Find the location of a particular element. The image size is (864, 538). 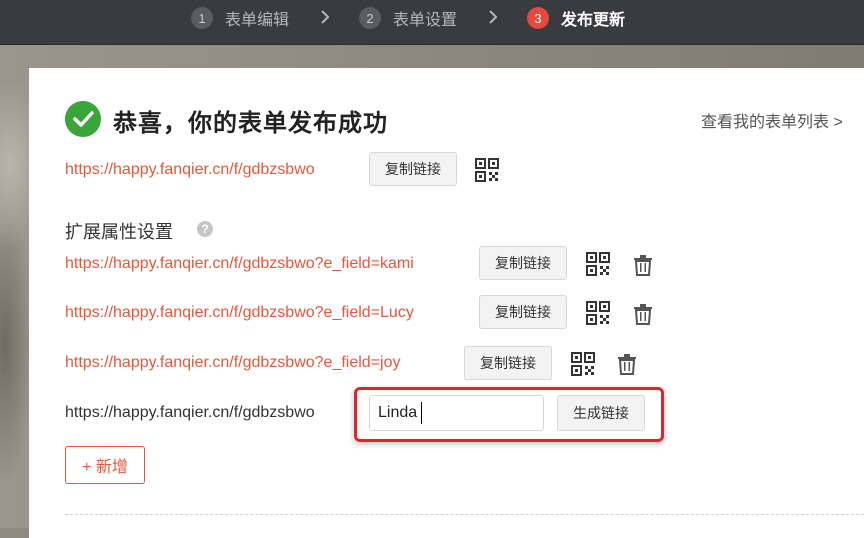

step-2-number: 2 is located at coordinates (370, 18).